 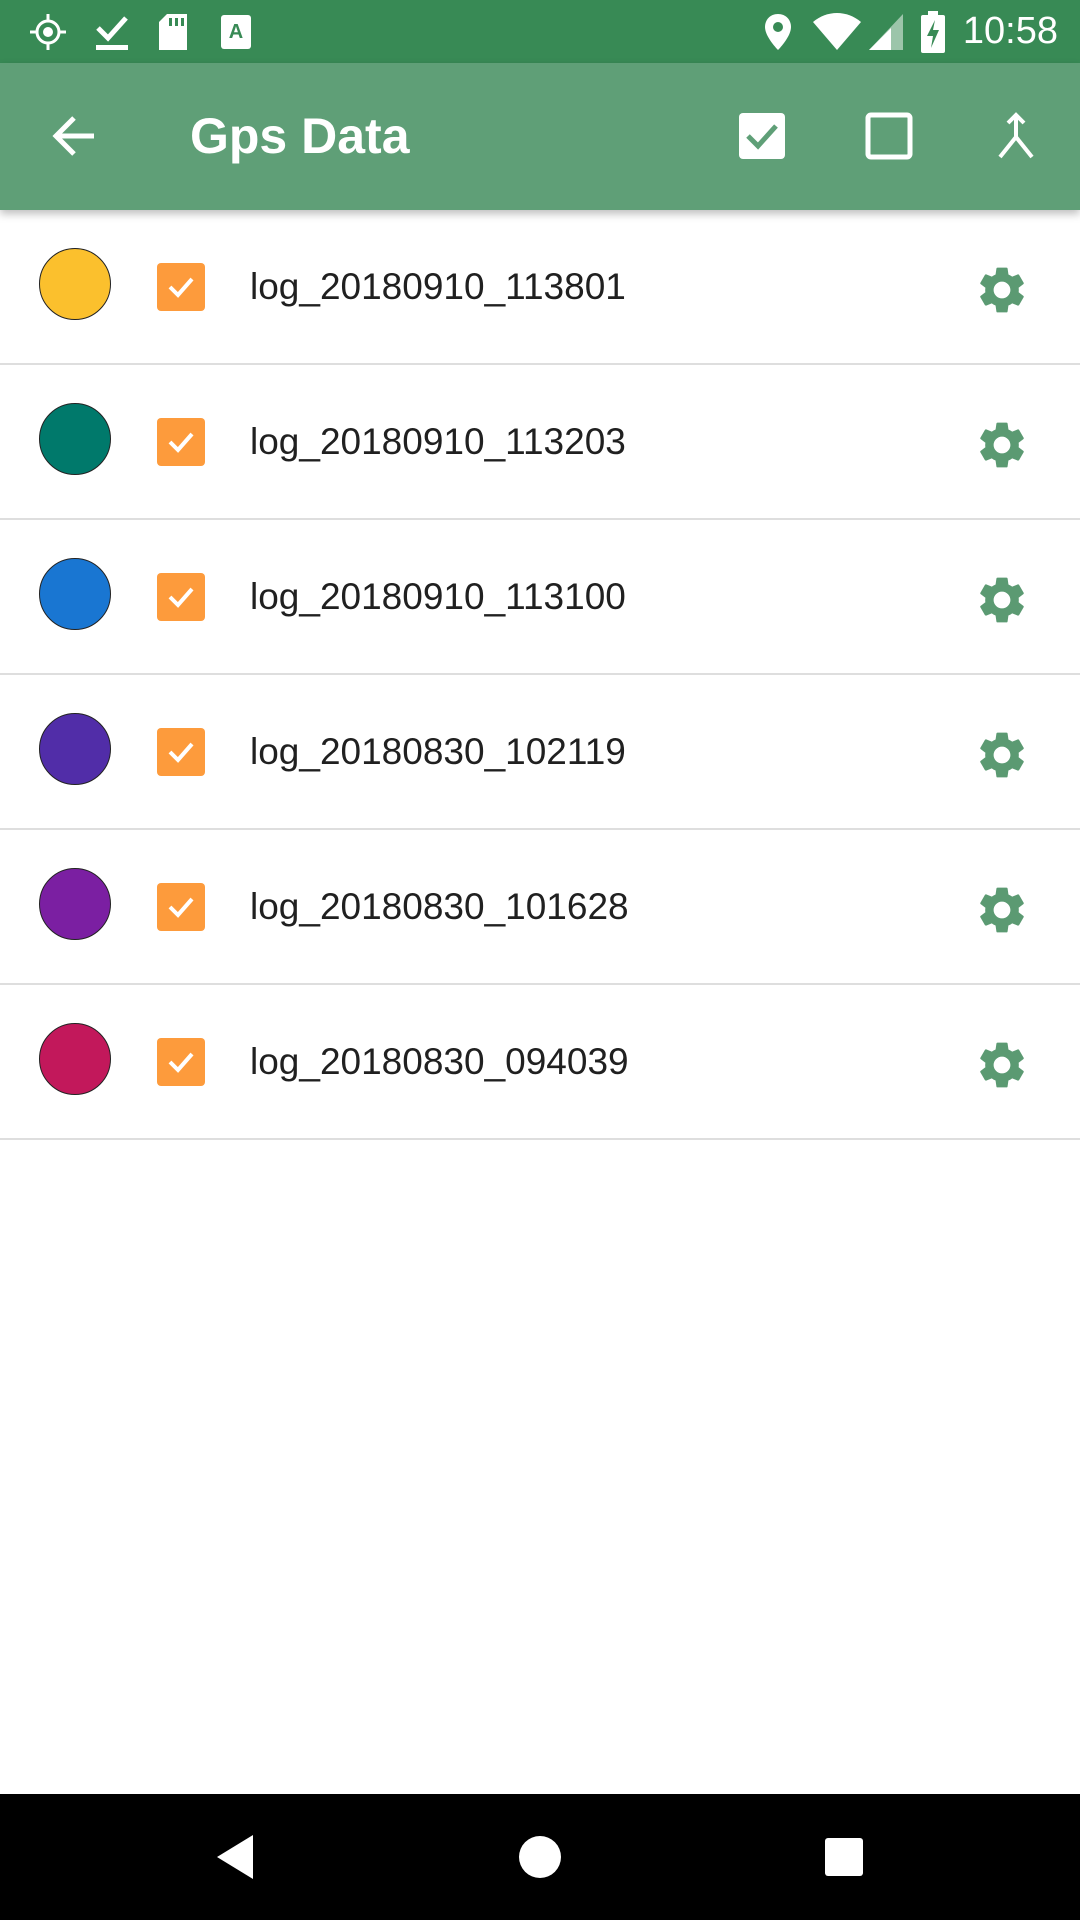 I want to click on status-time: 10:58, so click(x=1010, y=31).